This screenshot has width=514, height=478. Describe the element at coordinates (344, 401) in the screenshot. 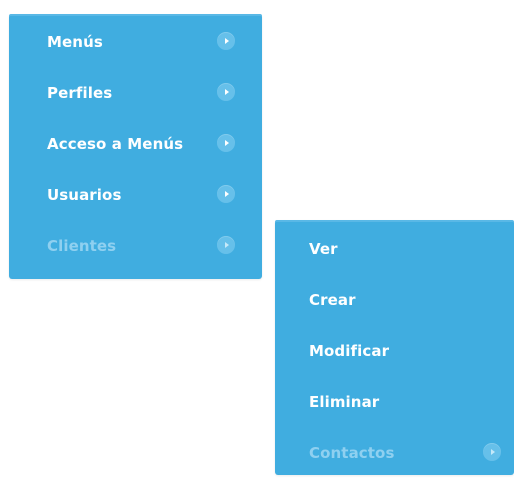

I see `menu-item-label: Eliminar` at that location.